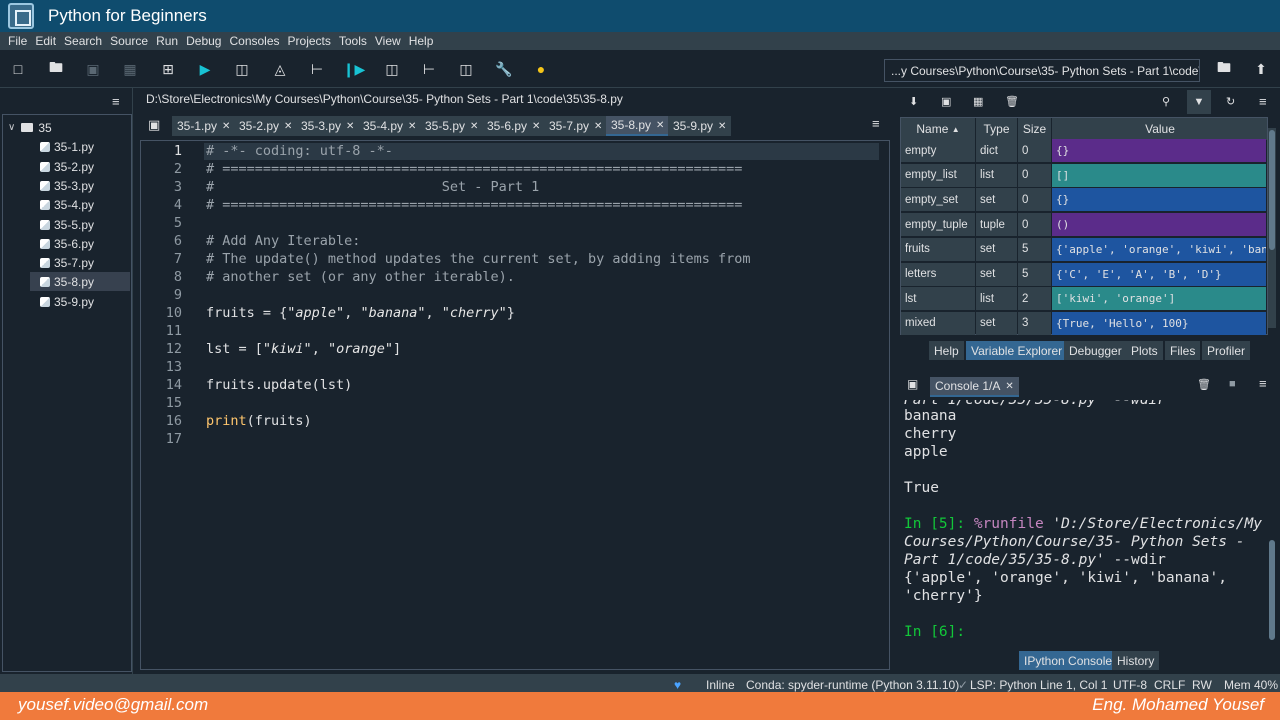 Image resolution: width=1280 pixels, height=720 pixels. I want to click on variable-value-cell: {'C', 'E', 'A', 'B', 'D'}, so click(1159, 274).